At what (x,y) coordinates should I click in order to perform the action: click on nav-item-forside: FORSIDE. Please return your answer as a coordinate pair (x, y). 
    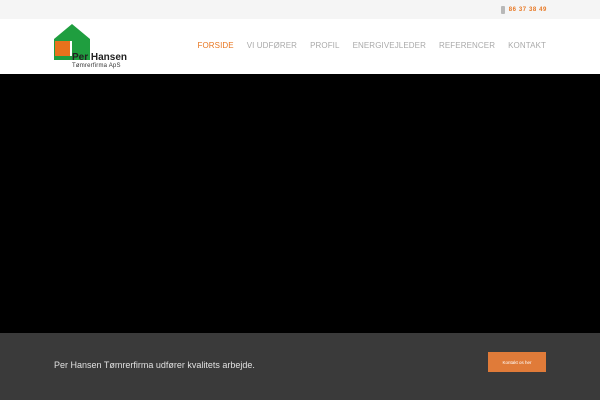
    Looking at the image, I should click on (215, 45).